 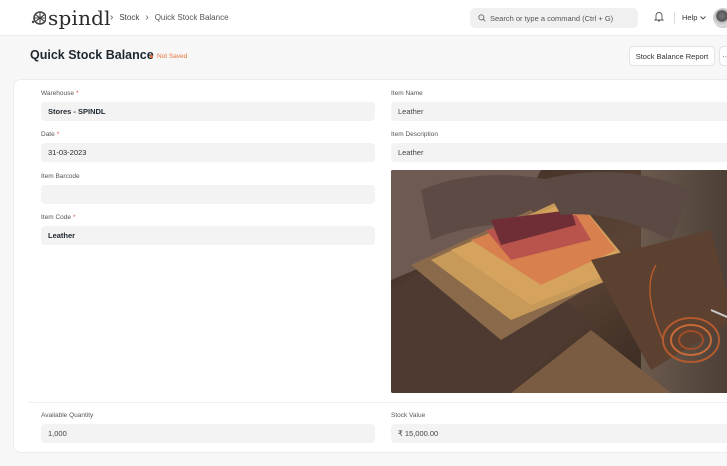 I want to click on available-quantity-label: Available Quantity, so click(x=67, y=415).